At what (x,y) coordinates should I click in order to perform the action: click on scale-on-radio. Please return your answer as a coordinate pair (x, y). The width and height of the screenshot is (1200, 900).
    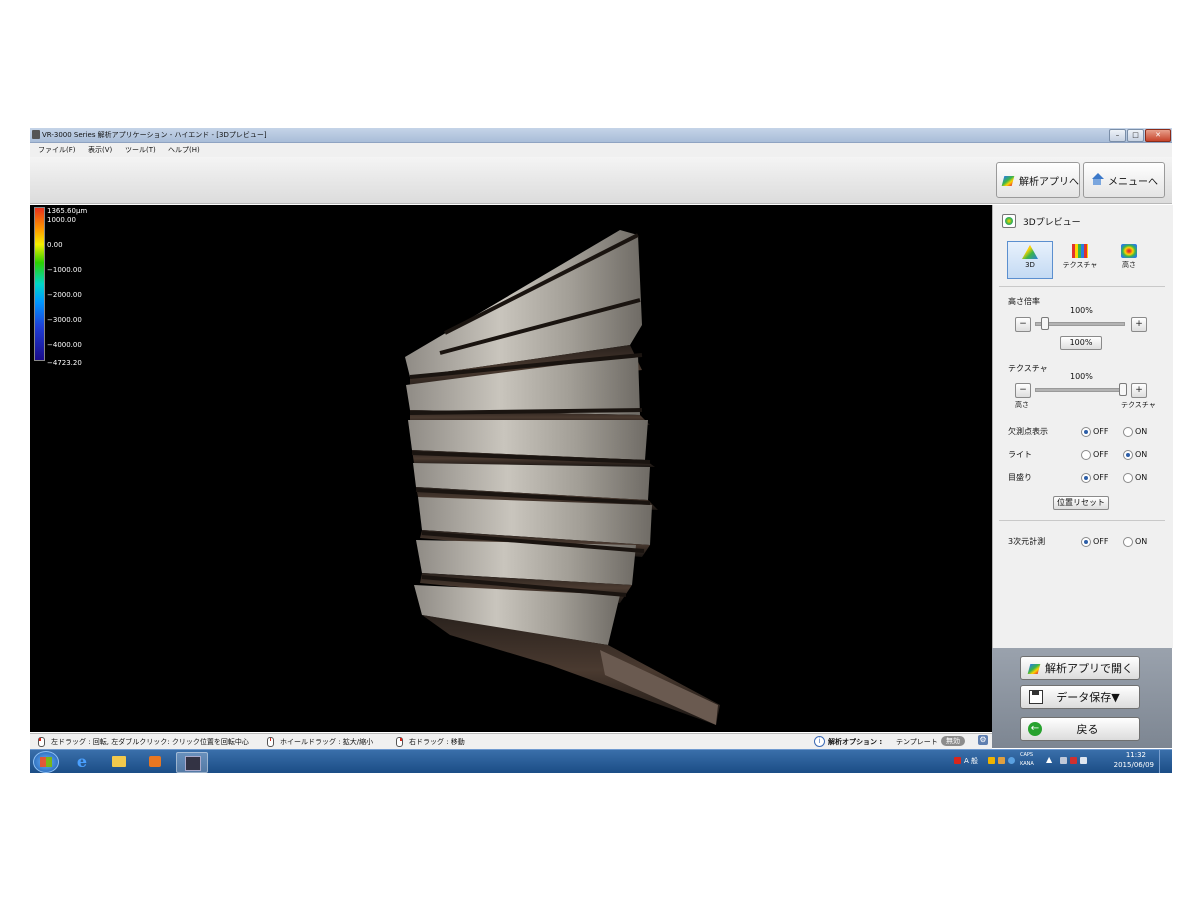
    Looking at the image, I should click on (1128, 478).